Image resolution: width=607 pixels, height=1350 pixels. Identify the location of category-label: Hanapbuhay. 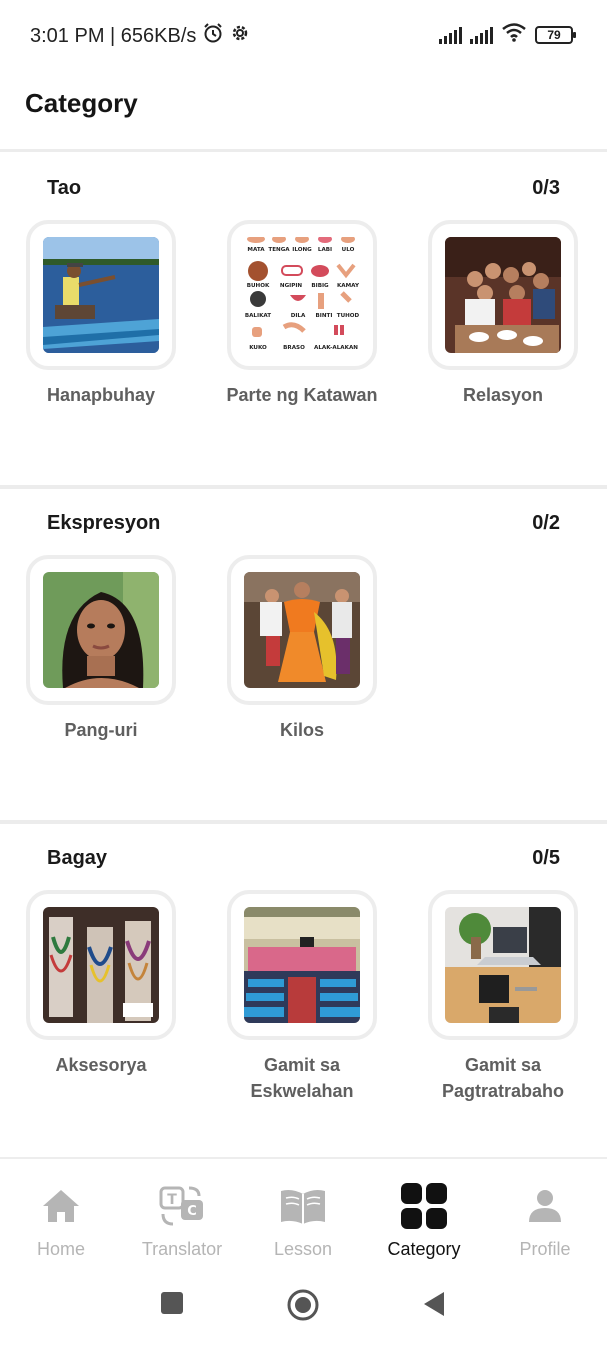
(101, 395).